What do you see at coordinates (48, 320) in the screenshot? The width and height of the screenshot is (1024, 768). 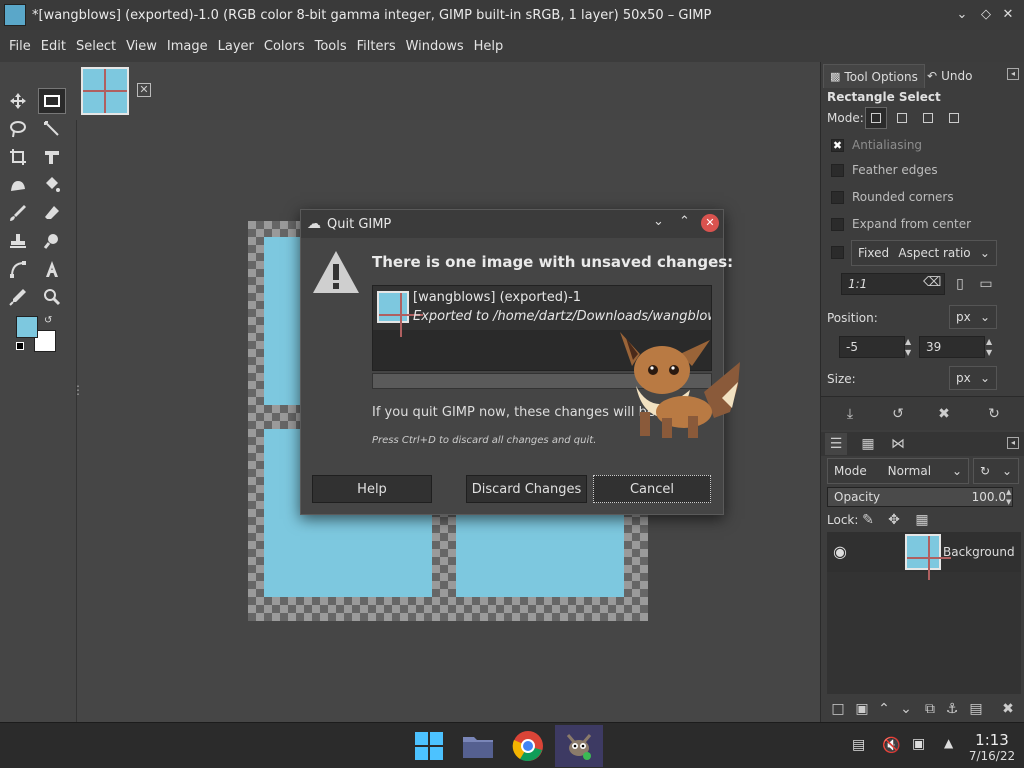 I see `swap-colors-icon: ↺` at bounding box center [48, 320].